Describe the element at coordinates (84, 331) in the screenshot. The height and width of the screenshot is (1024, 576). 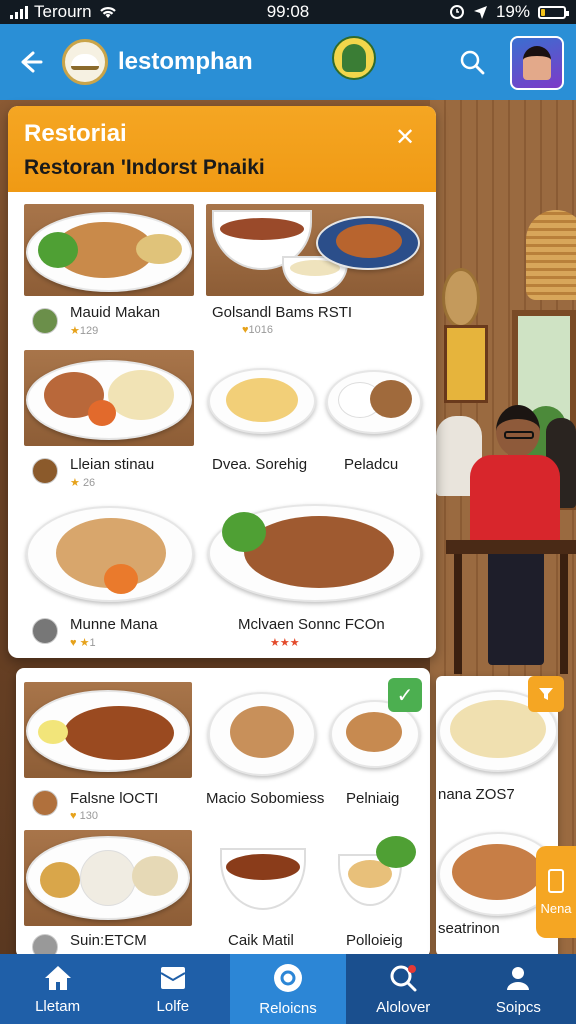
I see `item-rating: ★129` at that location.